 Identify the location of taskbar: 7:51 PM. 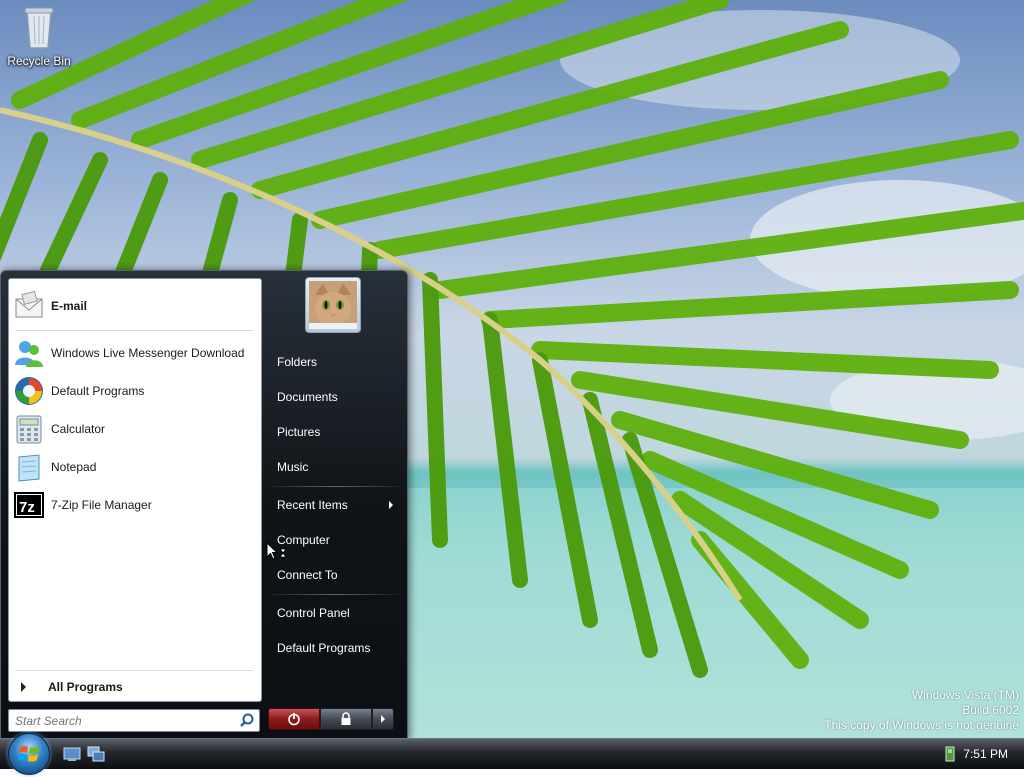
(512, 754).